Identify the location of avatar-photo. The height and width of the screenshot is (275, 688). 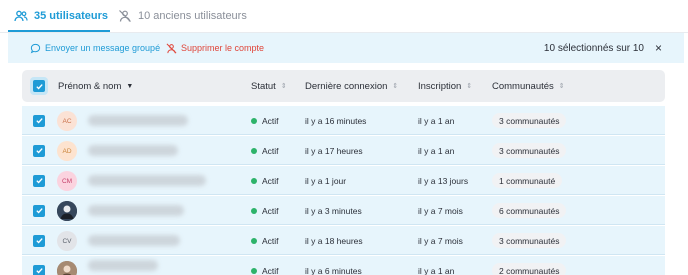
(67, 211).